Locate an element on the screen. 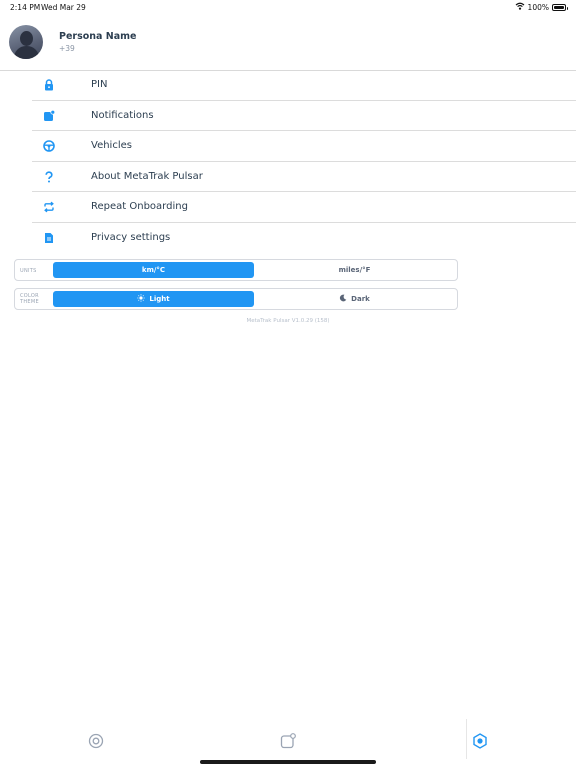  tab-target is located at coordinates (96, 743).